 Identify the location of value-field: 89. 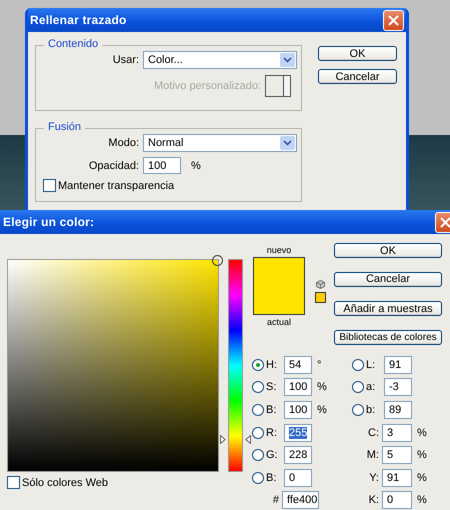
(398, 409).